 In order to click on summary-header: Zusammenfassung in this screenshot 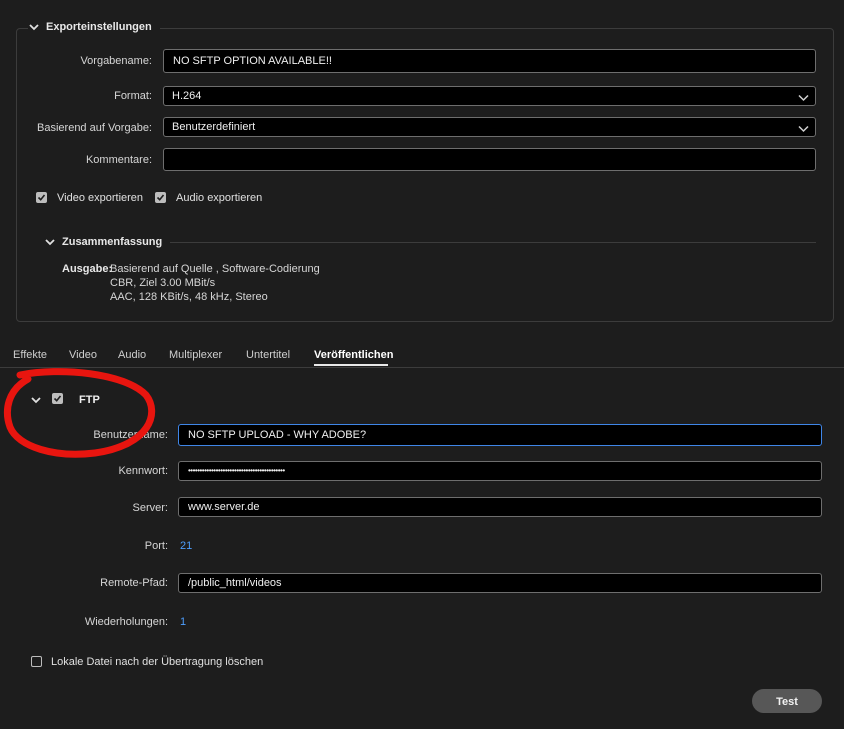, I will do `click(107, 242)`.